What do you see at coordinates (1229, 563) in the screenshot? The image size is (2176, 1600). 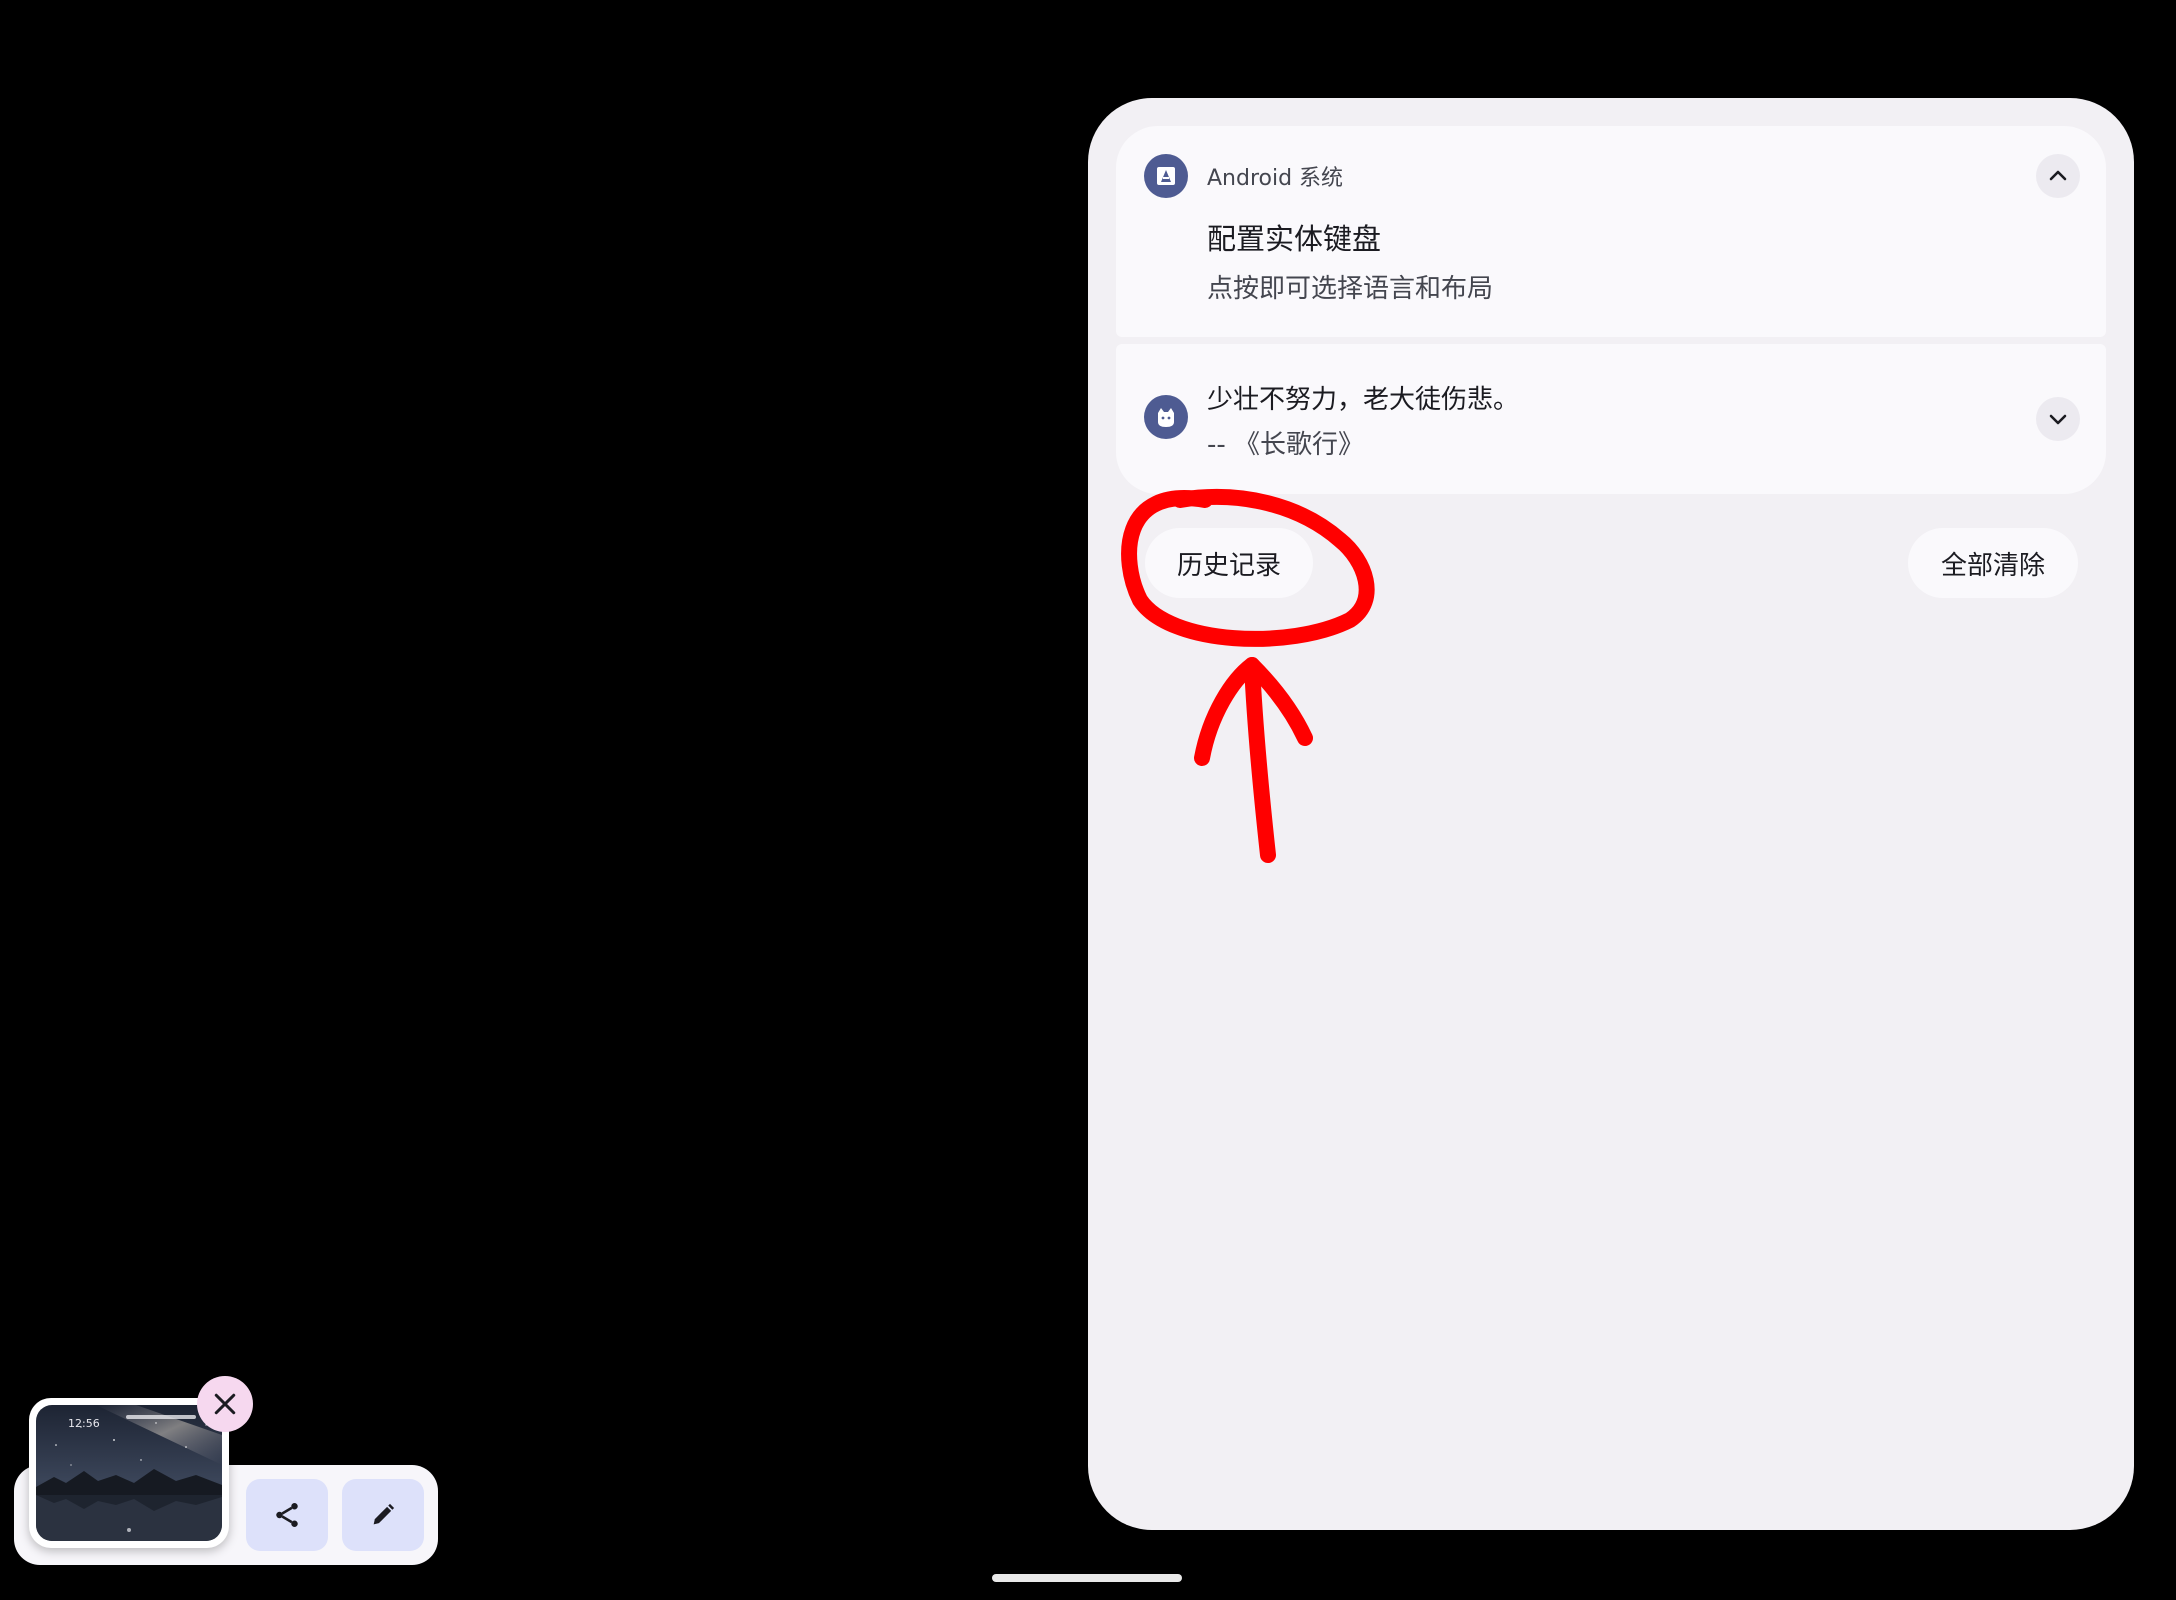 I see `history-button: 历史记录` at bounding box center [1229, 563].